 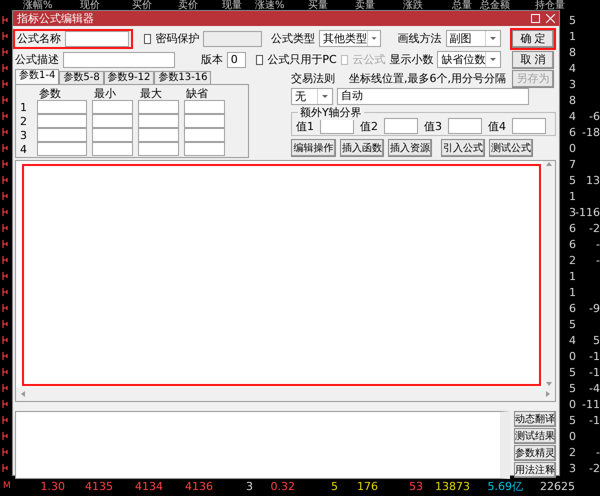 I want to click on column-header: 最小, so click(x=105, y=93).